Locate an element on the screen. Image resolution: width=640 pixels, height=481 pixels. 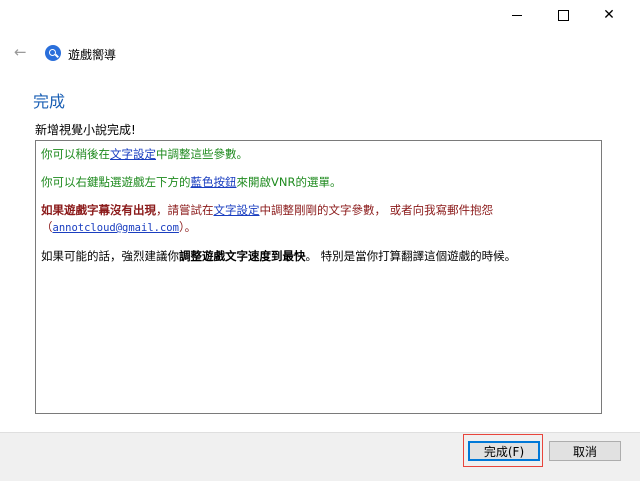
minimize-button is located at coordinates (517, 15).